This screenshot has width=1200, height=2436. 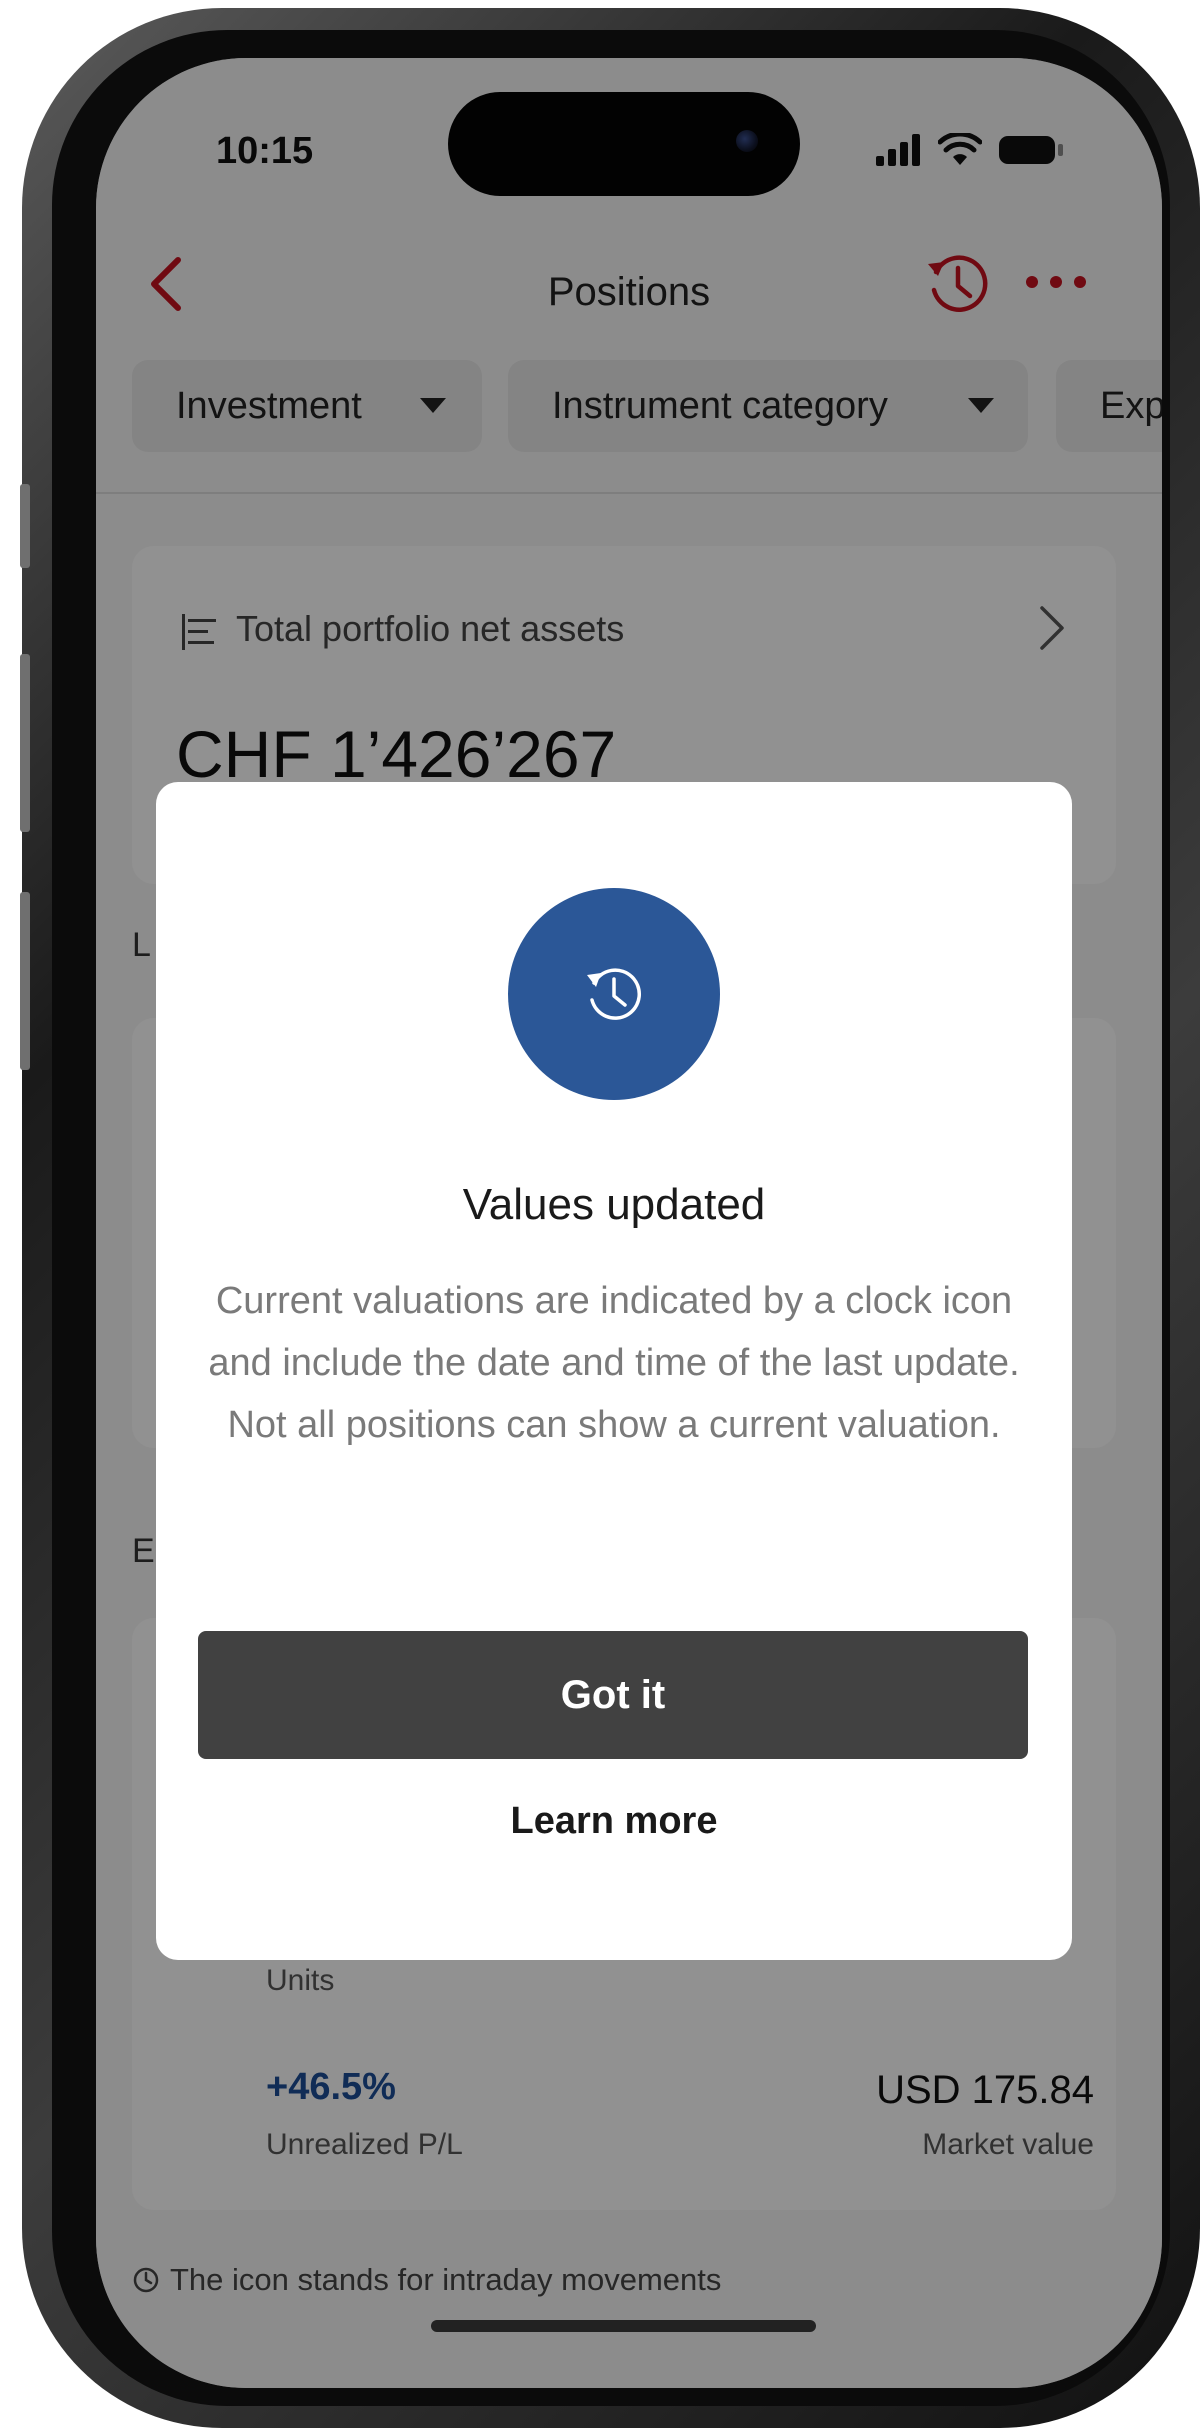 I want to click on action-button, so click(x=25, y=526).